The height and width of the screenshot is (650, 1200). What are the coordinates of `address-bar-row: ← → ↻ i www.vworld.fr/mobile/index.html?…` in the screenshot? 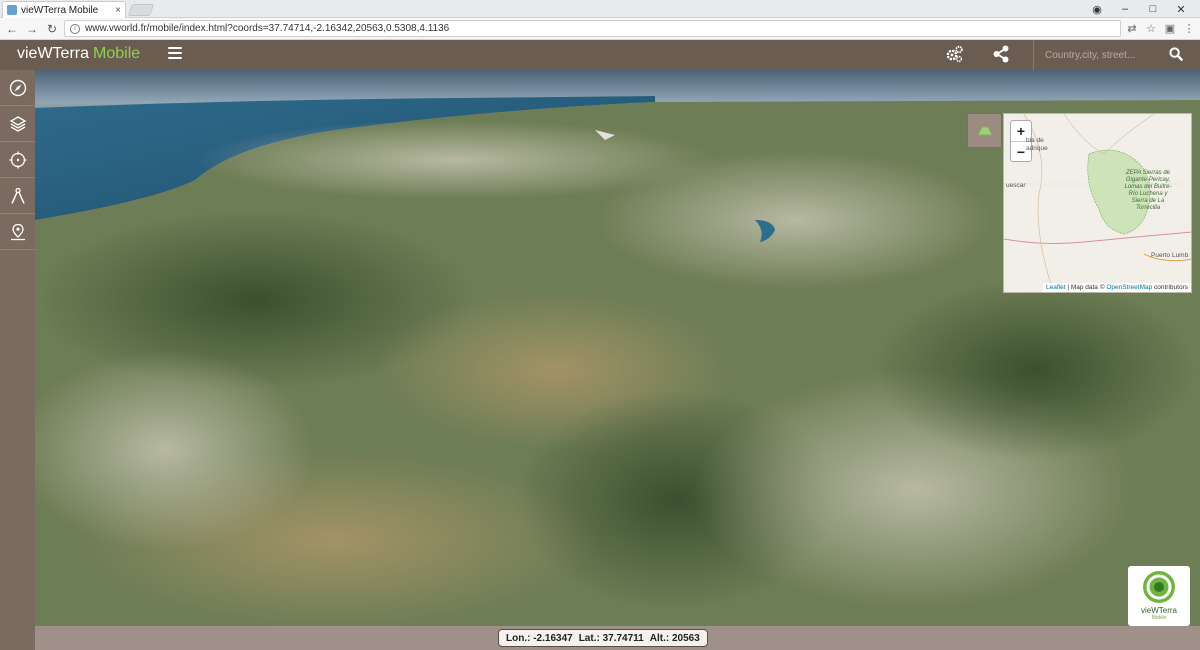 It's located at (600, 29).